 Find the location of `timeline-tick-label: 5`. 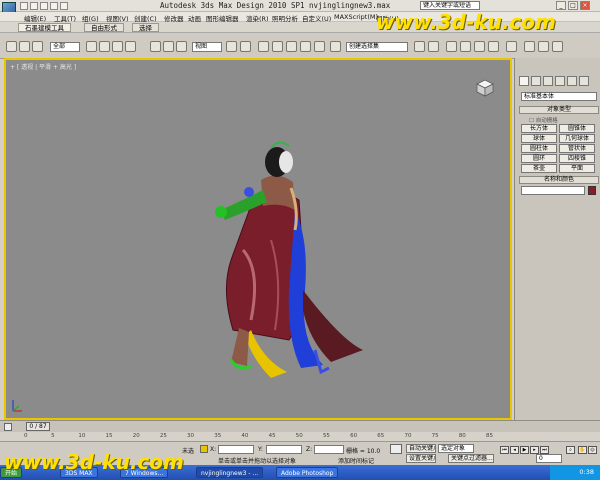

timeline-tick-label: 5 is located at coordinates (53, 436).